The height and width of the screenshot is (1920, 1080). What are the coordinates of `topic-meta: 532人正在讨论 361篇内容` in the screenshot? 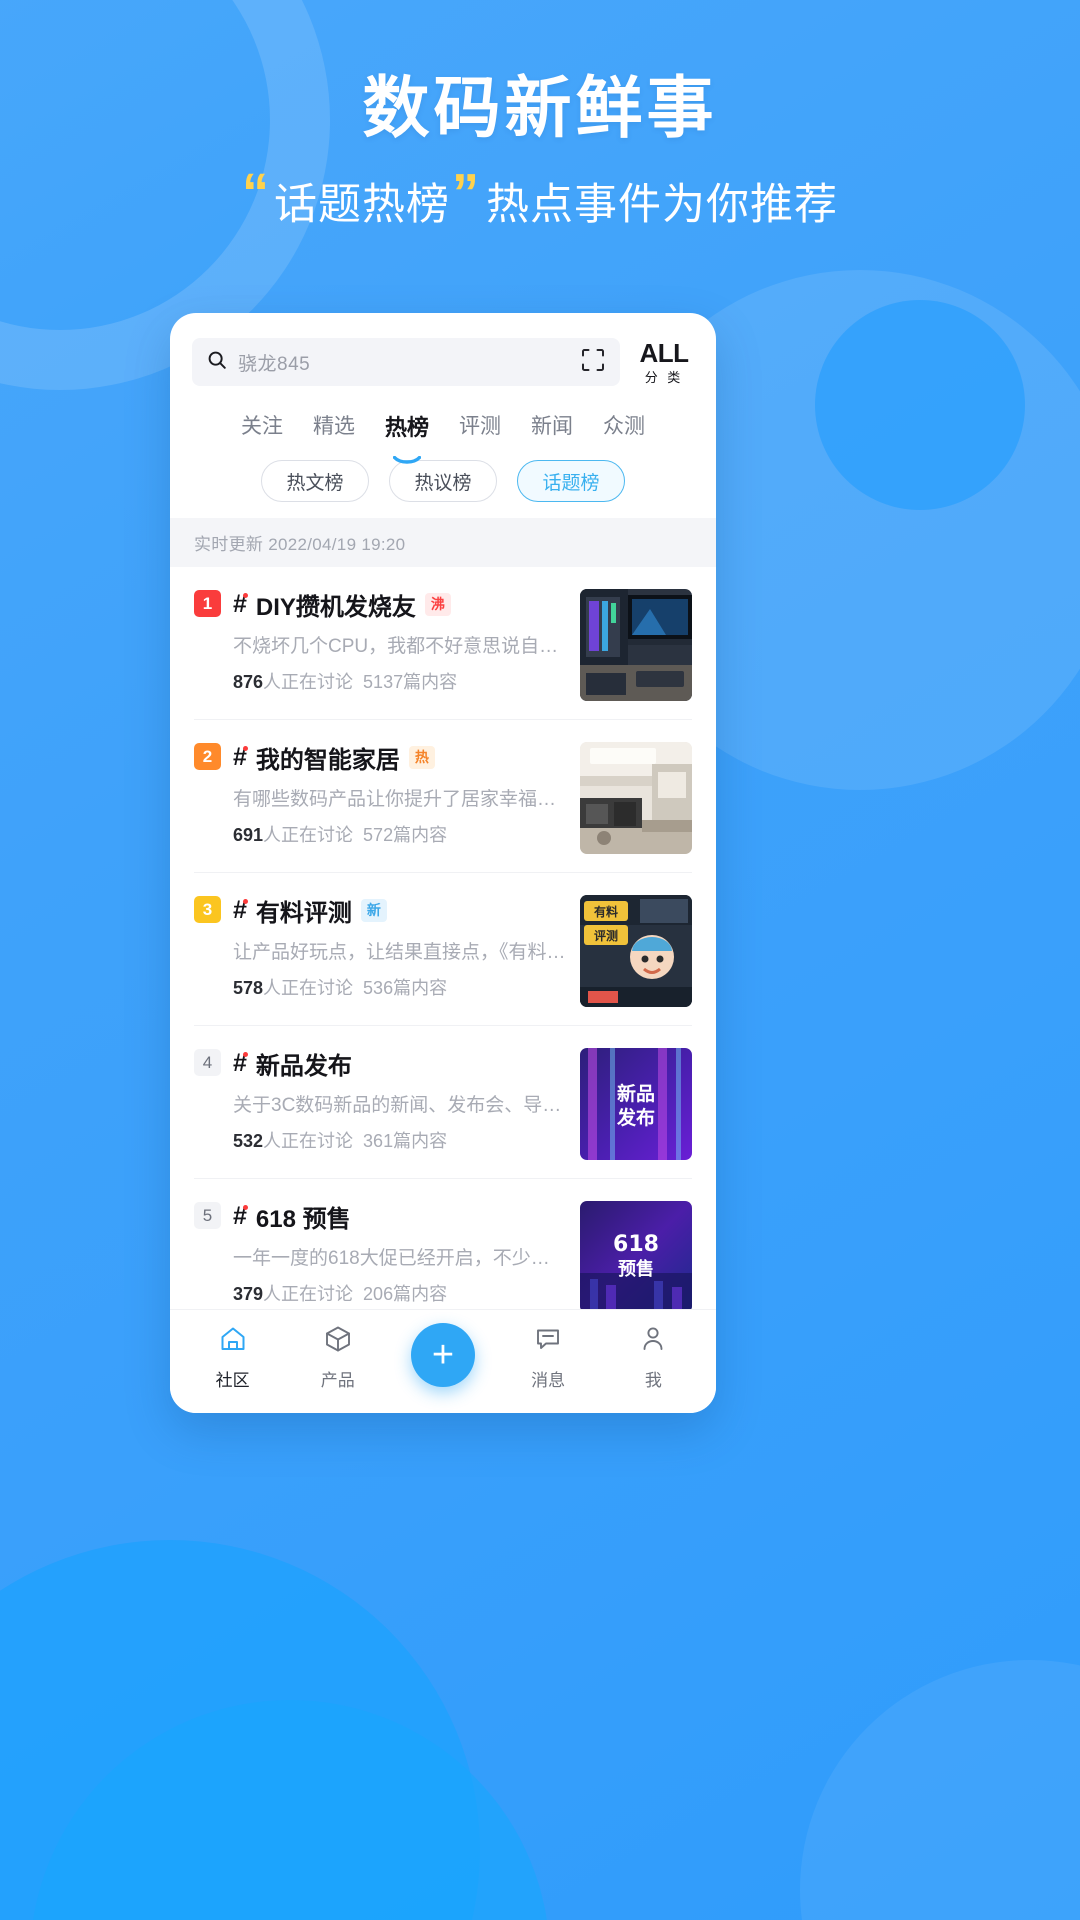 It's located at (400, 1140).